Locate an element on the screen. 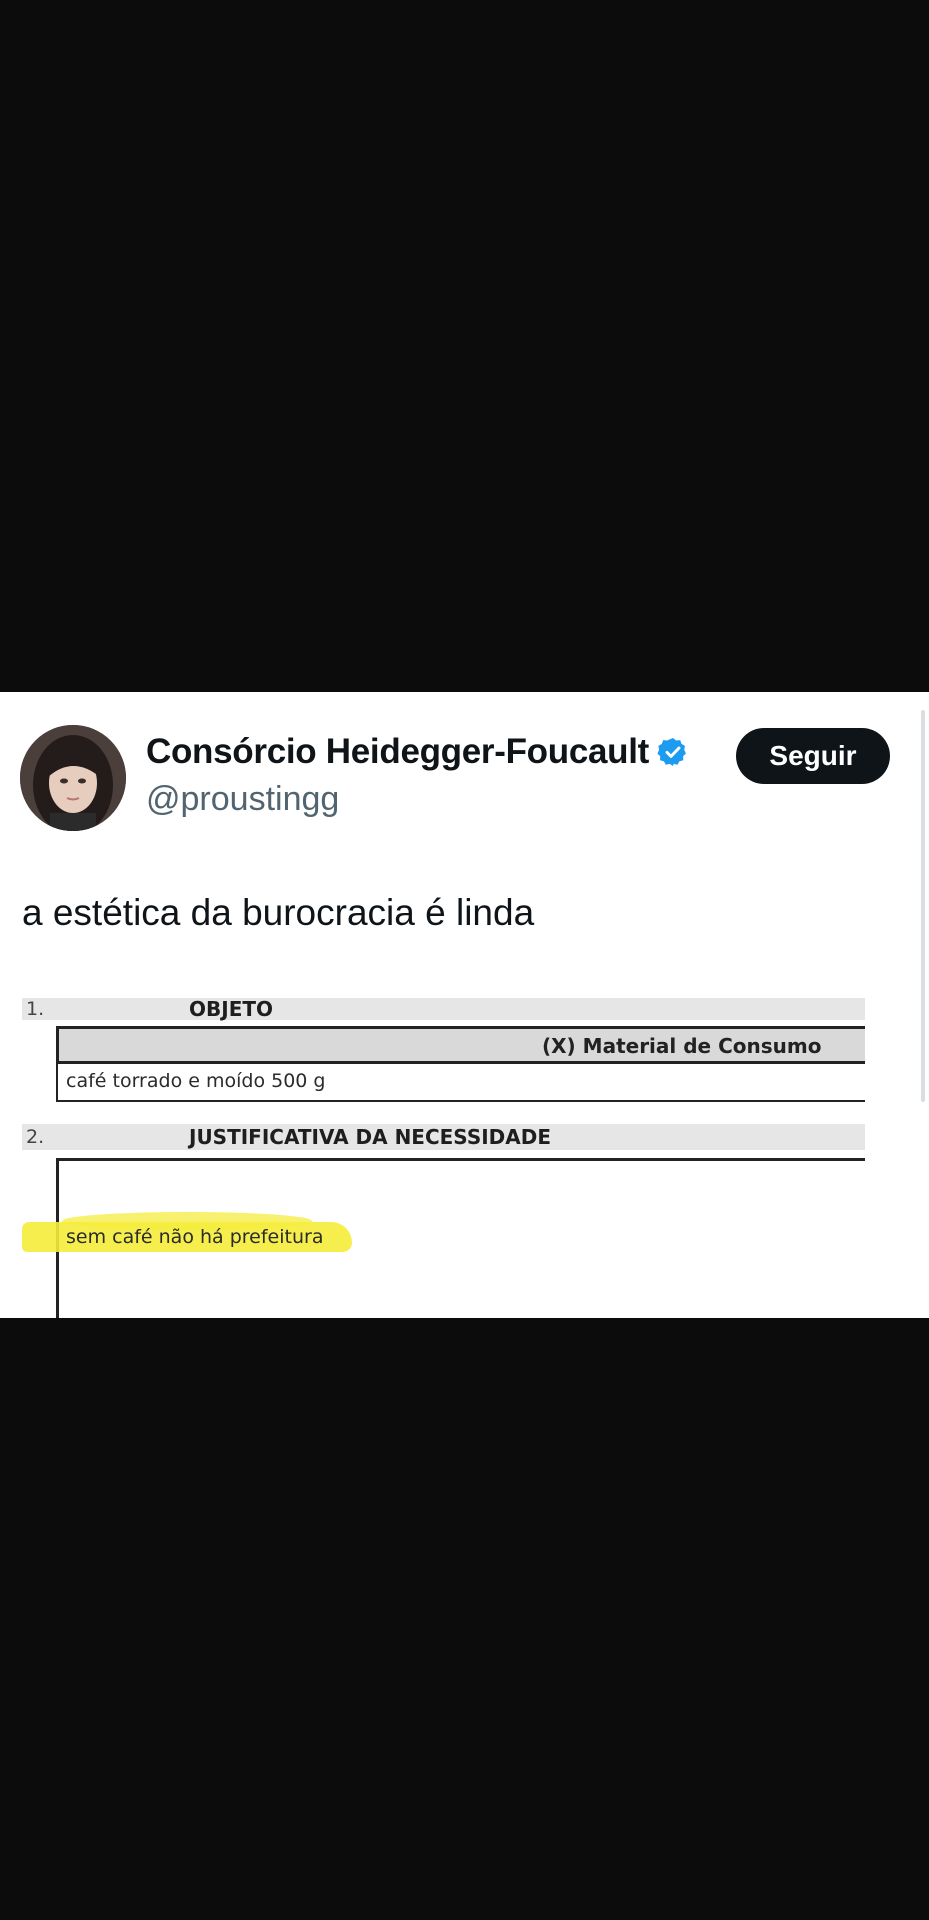  tweet-text: a estética da burocracia é linda is located at coordinates (278, 912).